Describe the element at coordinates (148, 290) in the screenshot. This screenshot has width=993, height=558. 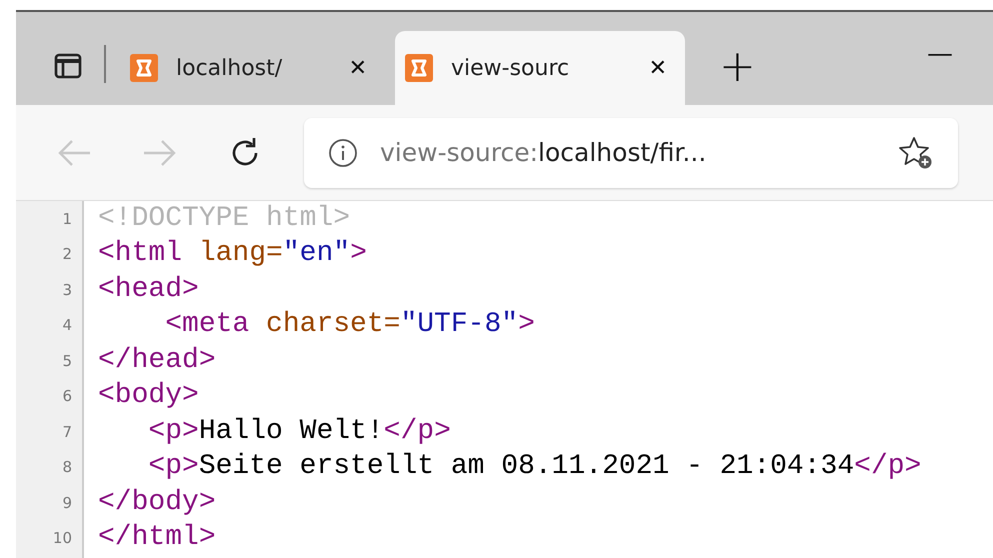
I see `source-line: <head>` at that location.